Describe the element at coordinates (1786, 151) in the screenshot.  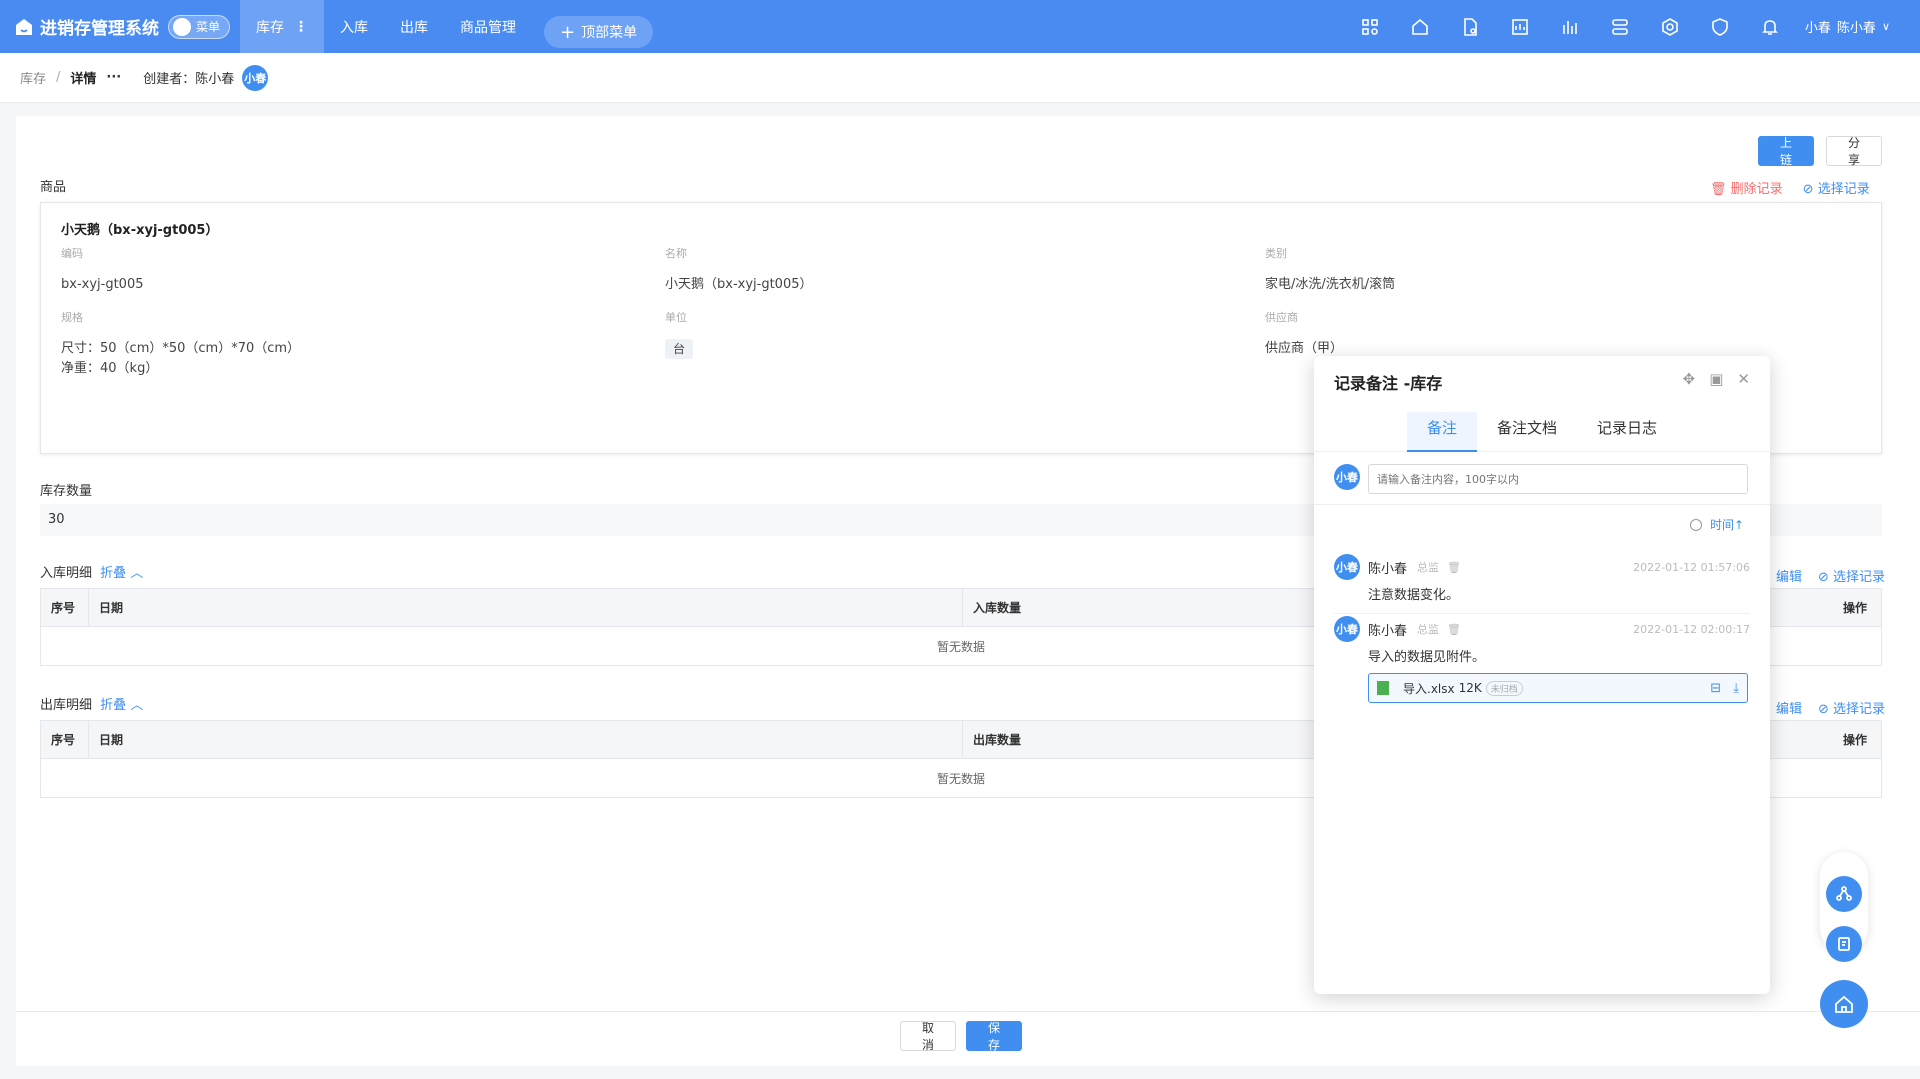
I see `chain-button: 上链` at that location.